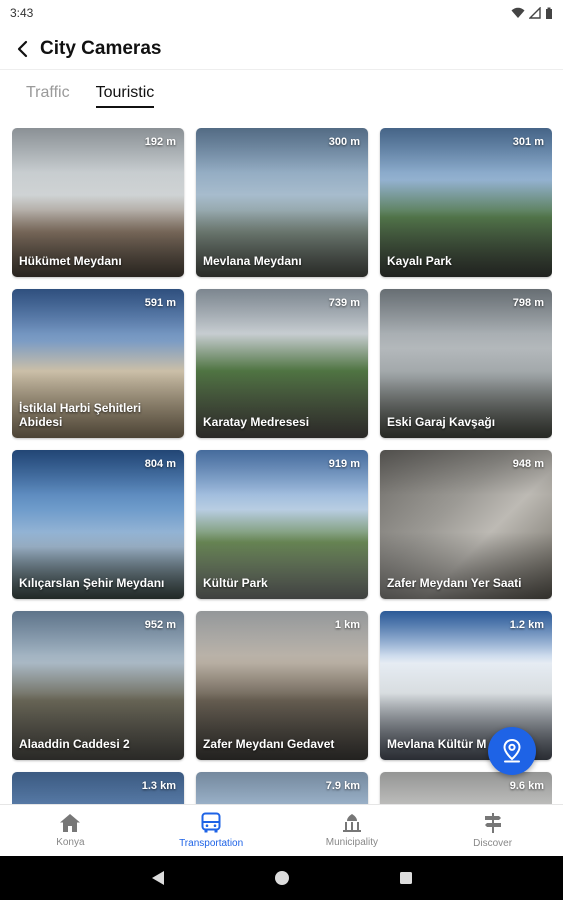  Describe the element at coordinates (269, 744) in the screenshot. I see `camera-name: Zafer Meydanı Gedavet` at that location.